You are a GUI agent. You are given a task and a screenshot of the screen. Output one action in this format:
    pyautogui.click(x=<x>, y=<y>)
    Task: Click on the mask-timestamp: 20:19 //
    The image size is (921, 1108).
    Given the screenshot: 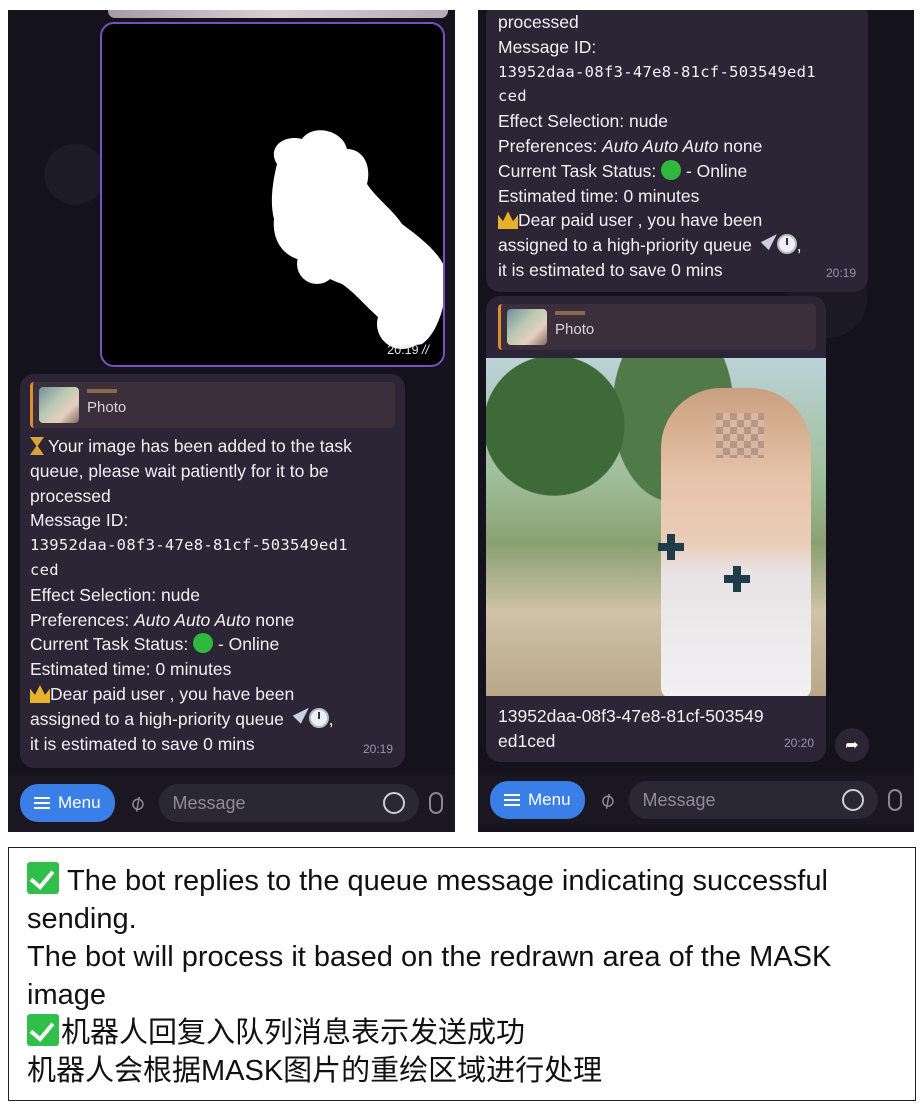 What is the action you would take?
    pyautogui.click(x=408, y=350)
    